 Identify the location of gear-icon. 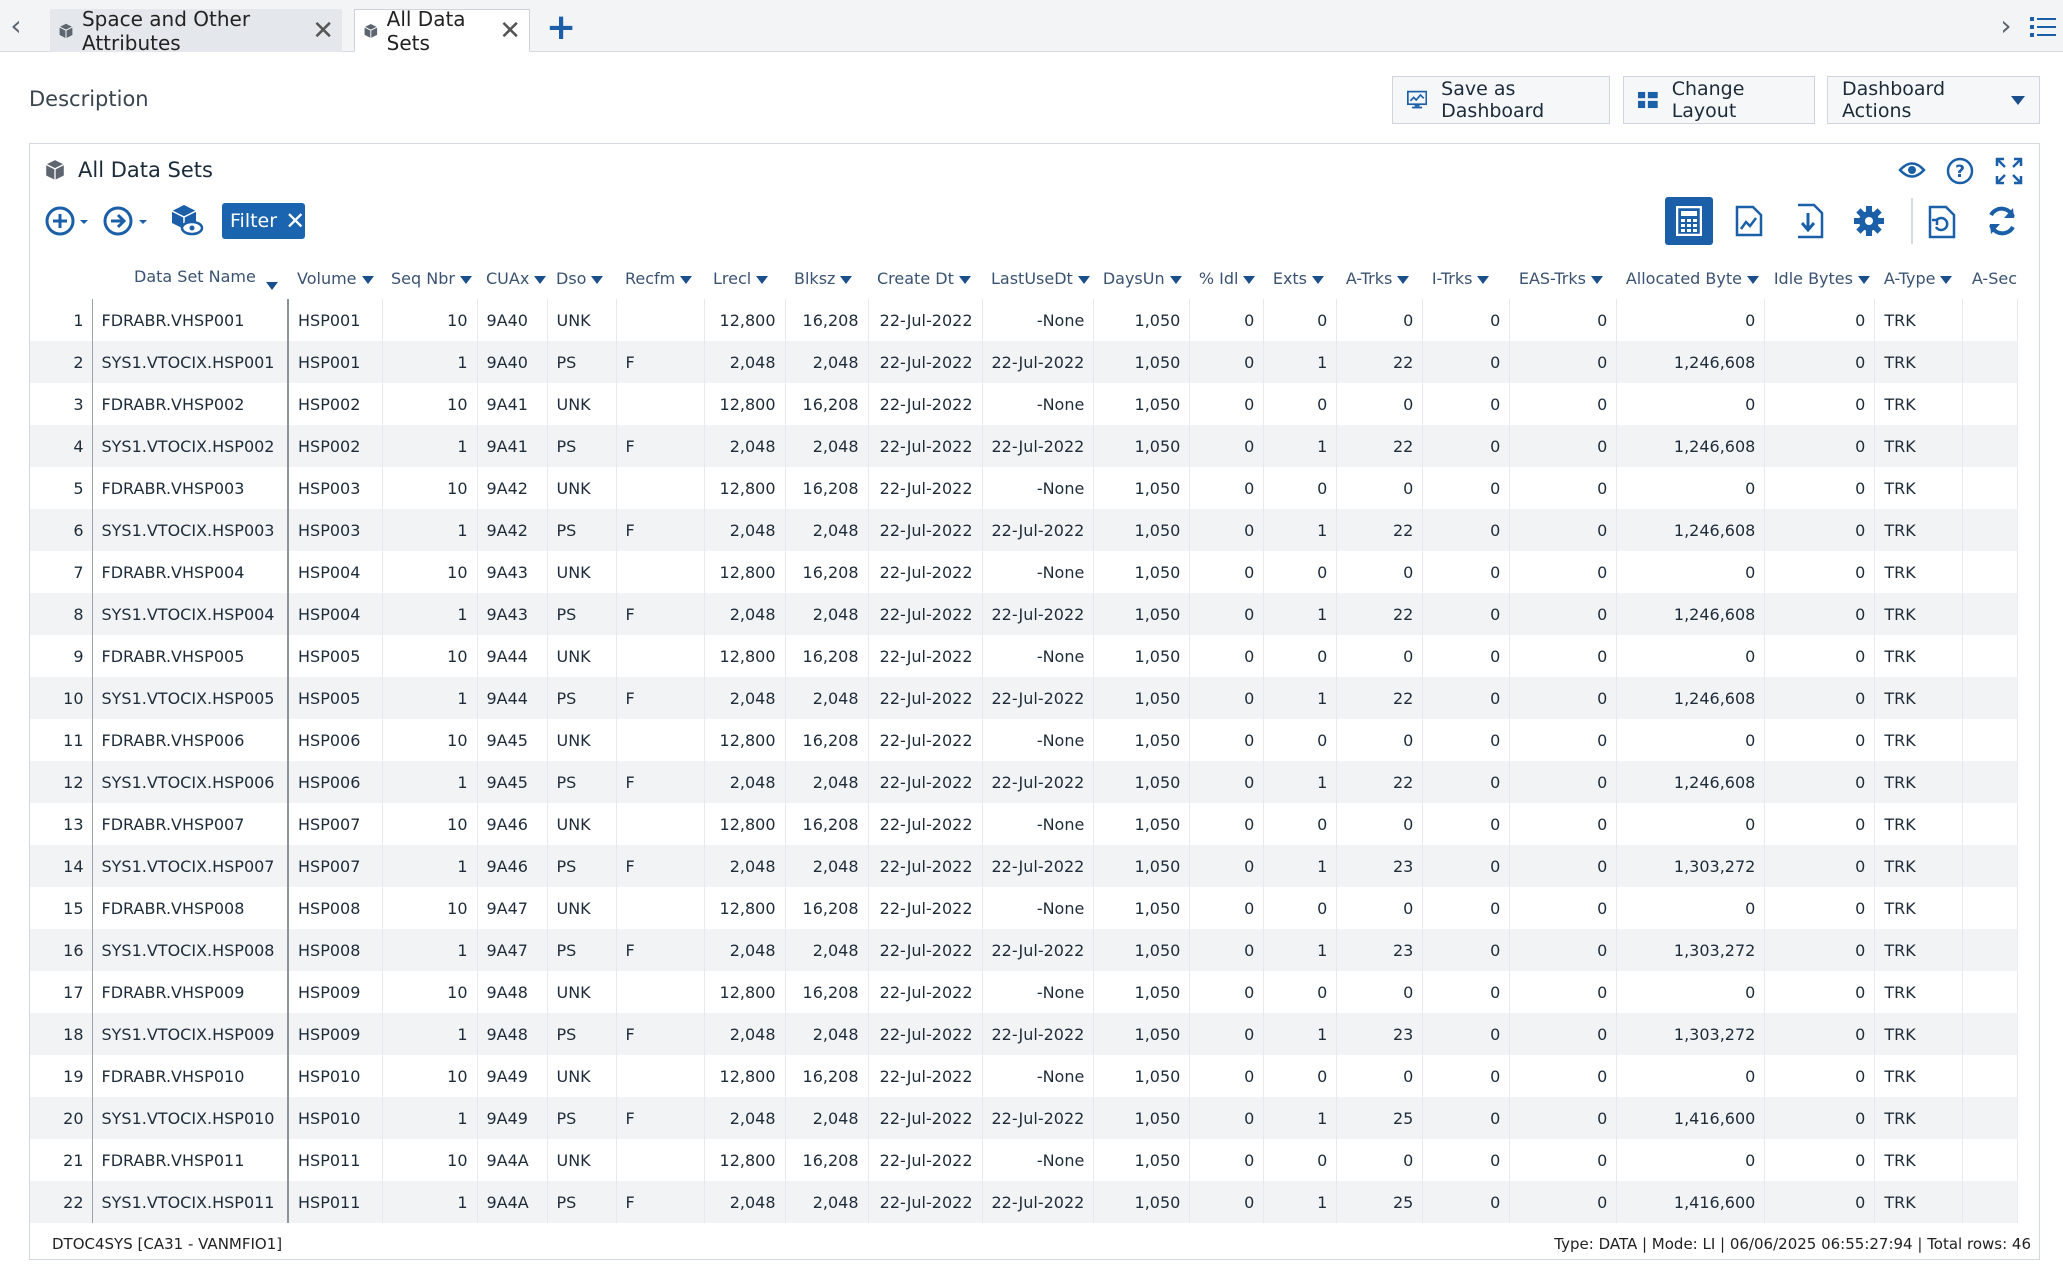
(1869, 221).